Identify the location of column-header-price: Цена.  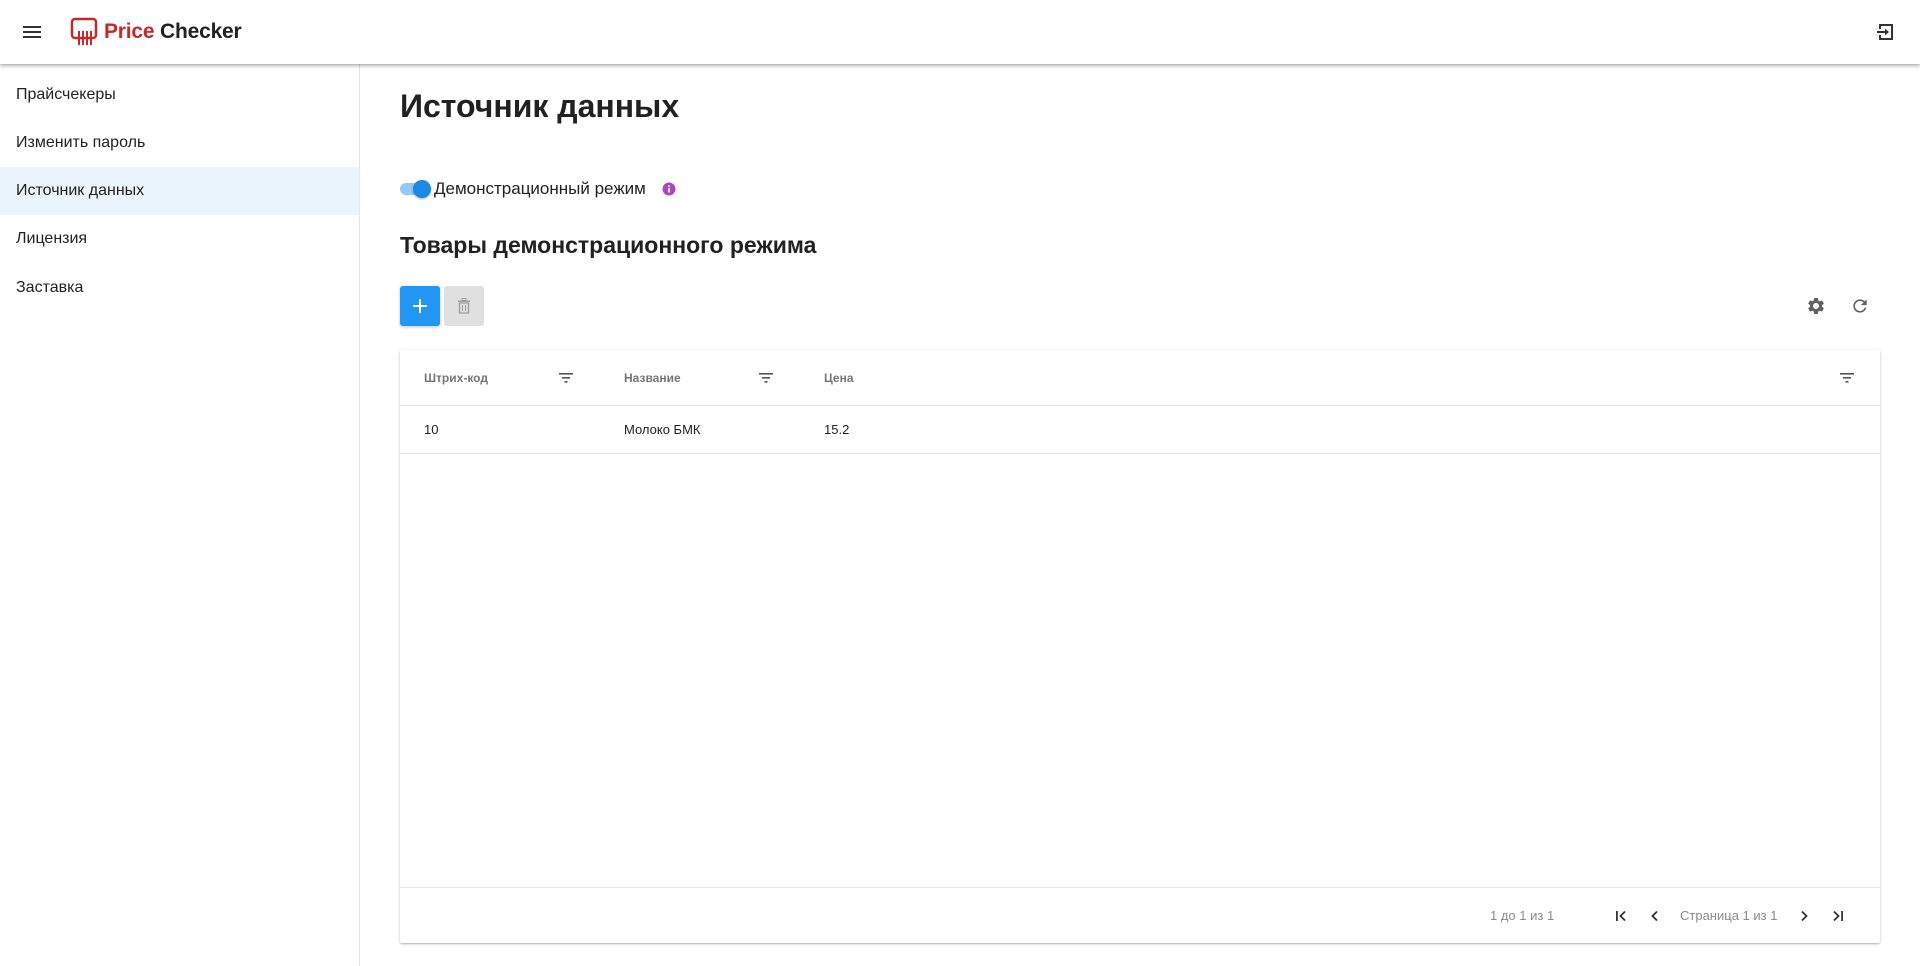
(839, 378).